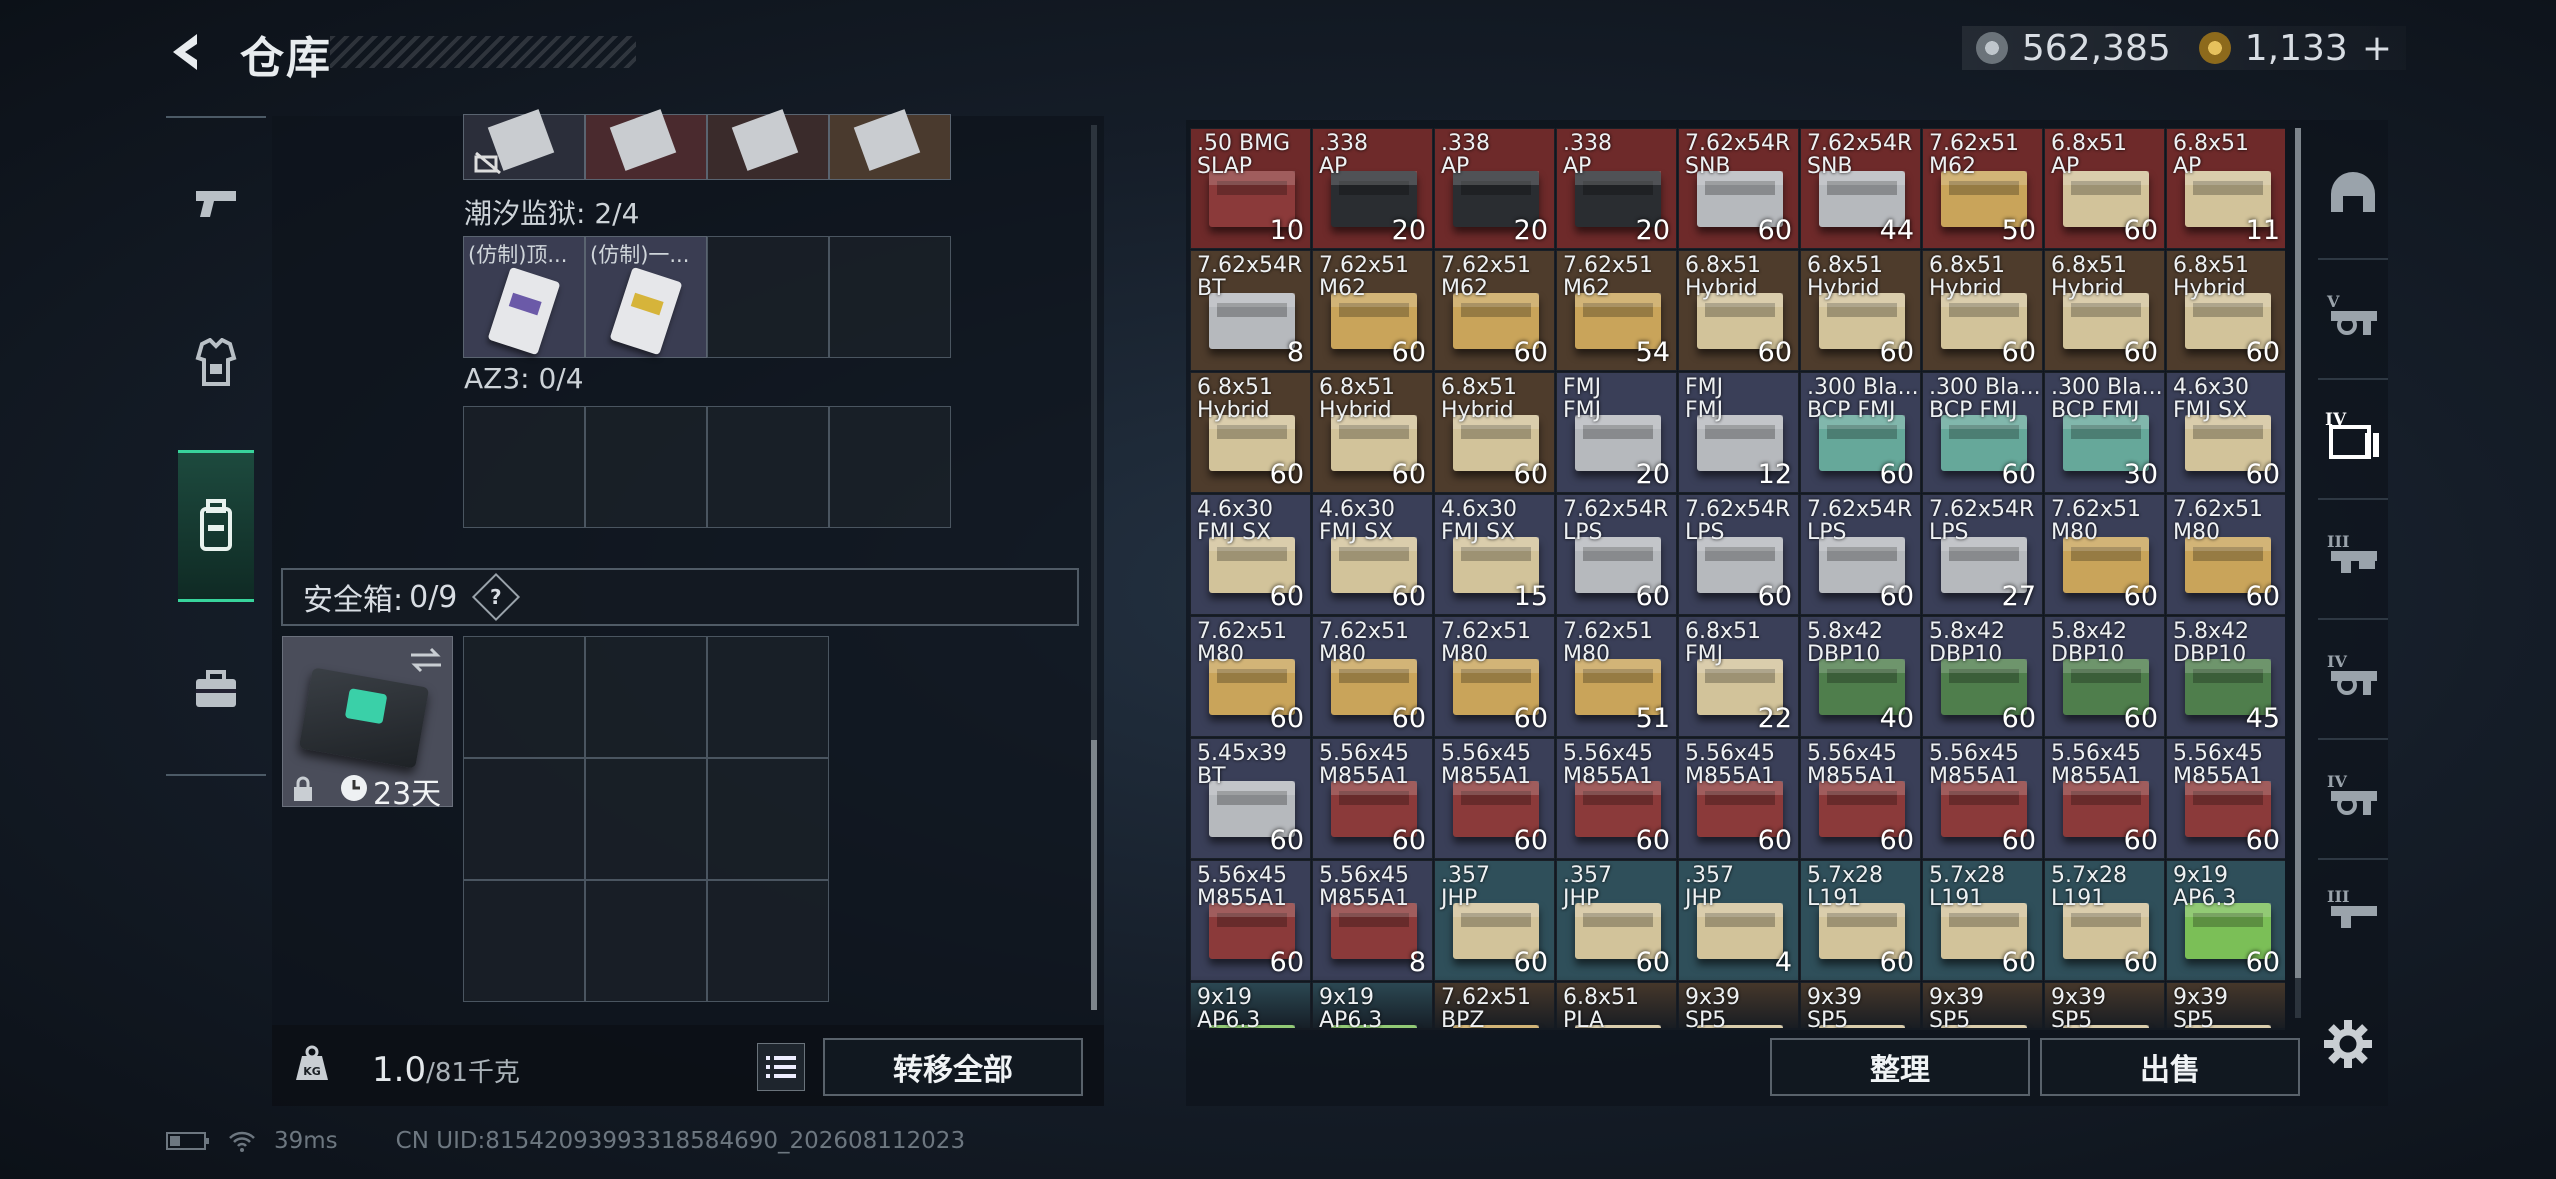 The width and height of the screenshot is (2556, 1179). Describe the element at coordinates (2225, 920) in the screenshot. I see `ammo-slot: 9x19 AP6.3 60` at that location.